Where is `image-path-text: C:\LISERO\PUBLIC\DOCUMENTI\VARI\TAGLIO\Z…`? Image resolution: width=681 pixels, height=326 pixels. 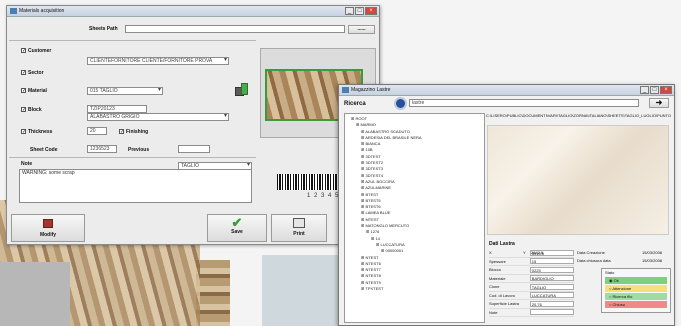
image-path-text: C:\LISERO\PUBLIC\DOCUMENTI\VARI\TAGLIO\Z… is located at coordinates (578, 115).